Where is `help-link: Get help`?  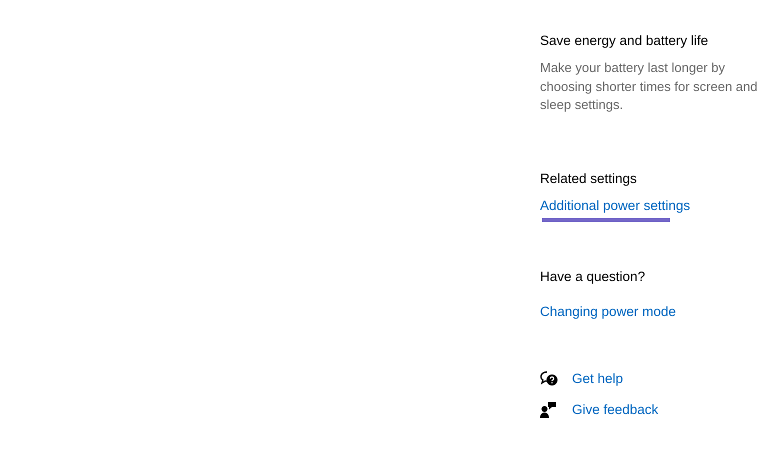 help-link: Get help is located at coordinates (598, 379).